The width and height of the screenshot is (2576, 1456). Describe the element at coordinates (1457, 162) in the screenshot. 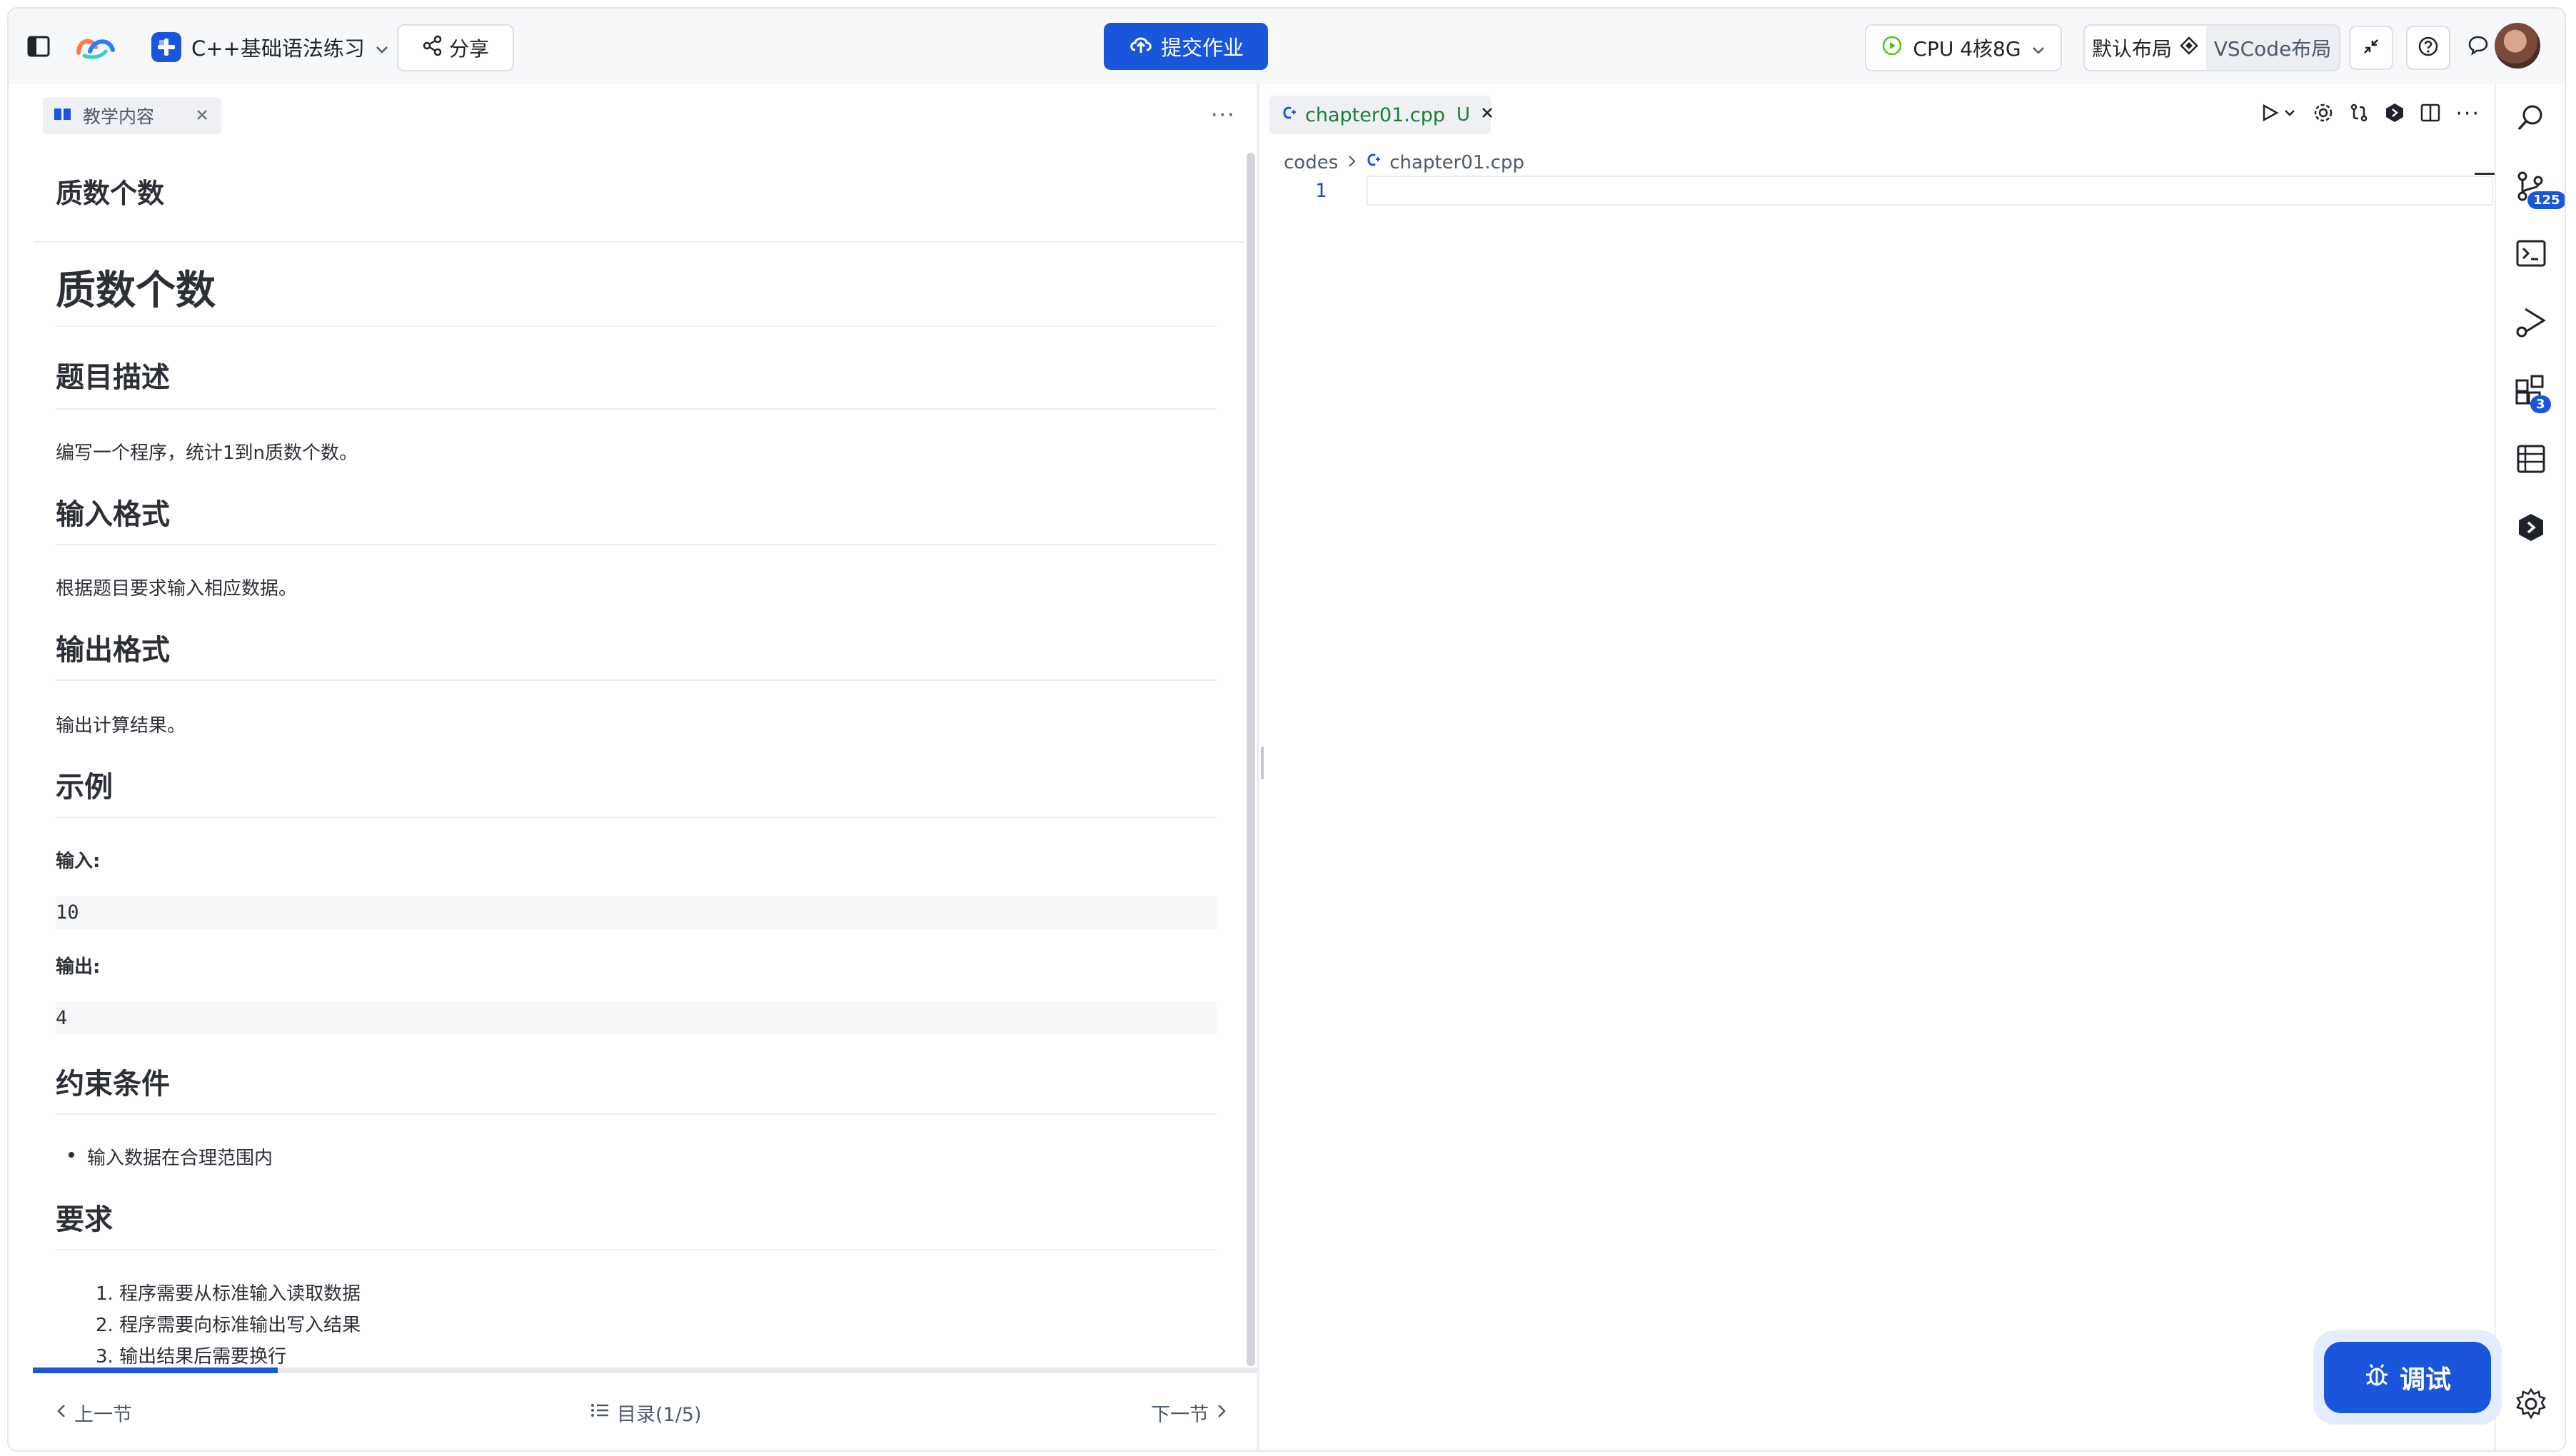

I see `breadcrumb-file: chapter01.cpp` at that location.